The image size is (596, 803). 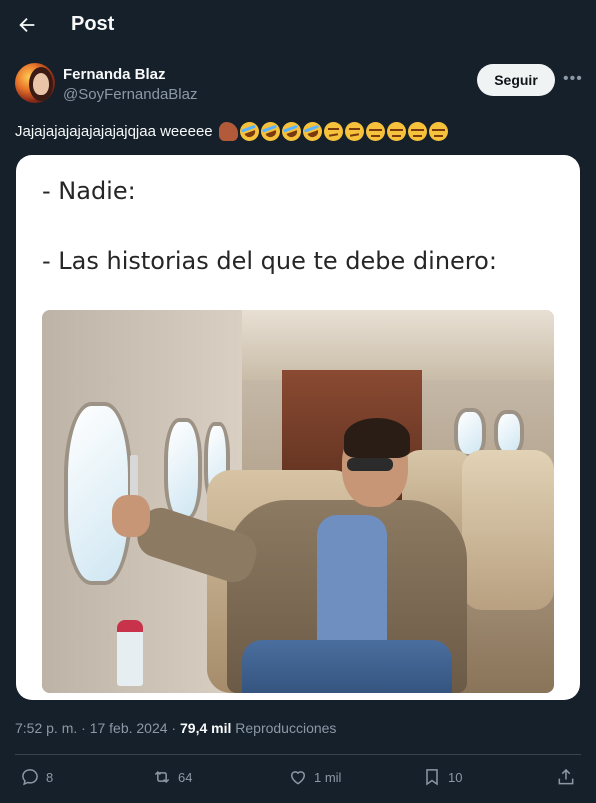 What do you see at coordinates (269, 261) in the screenshot?
I see `meme-caption-line-2: - Las historias del que te debe dinero:` at bounding box center [269, 261].